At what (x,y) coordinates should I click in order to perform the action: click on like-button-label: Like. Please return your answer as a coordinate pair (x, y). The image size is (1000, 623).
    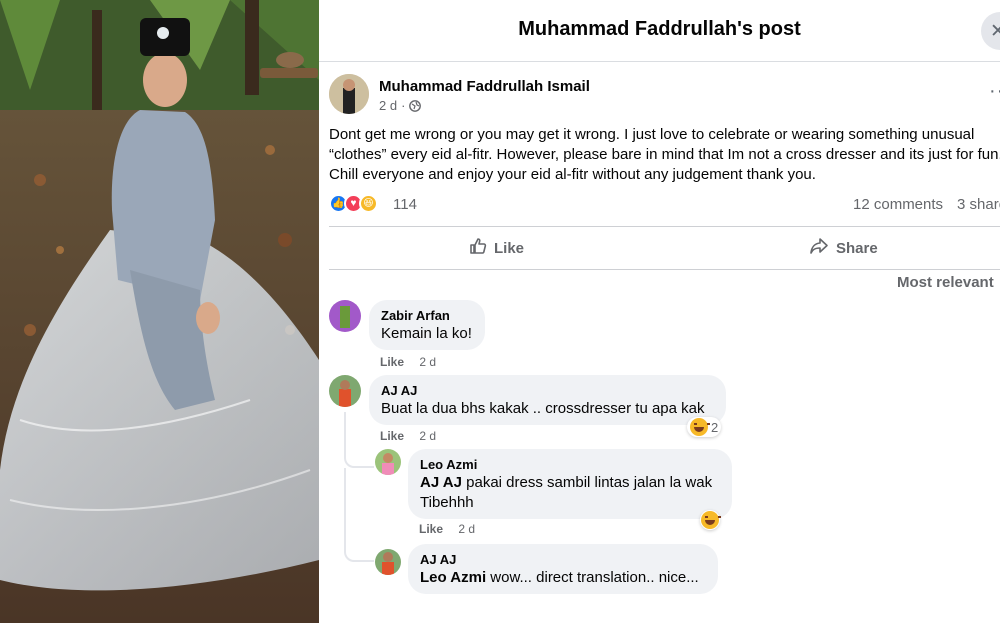
    Looking at the image, I should click on (509, 248).